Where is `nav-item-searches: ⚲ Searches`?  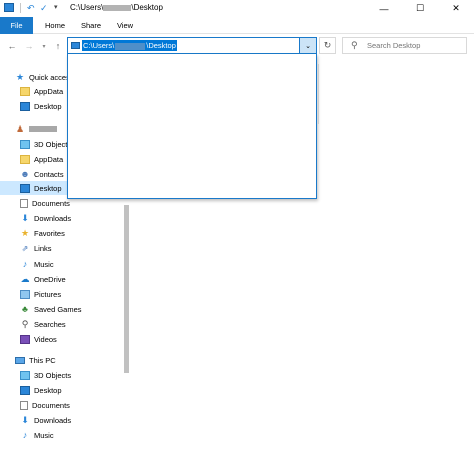
nav-item-searches: ⚲ Searches is located at coordinates (61, 324).